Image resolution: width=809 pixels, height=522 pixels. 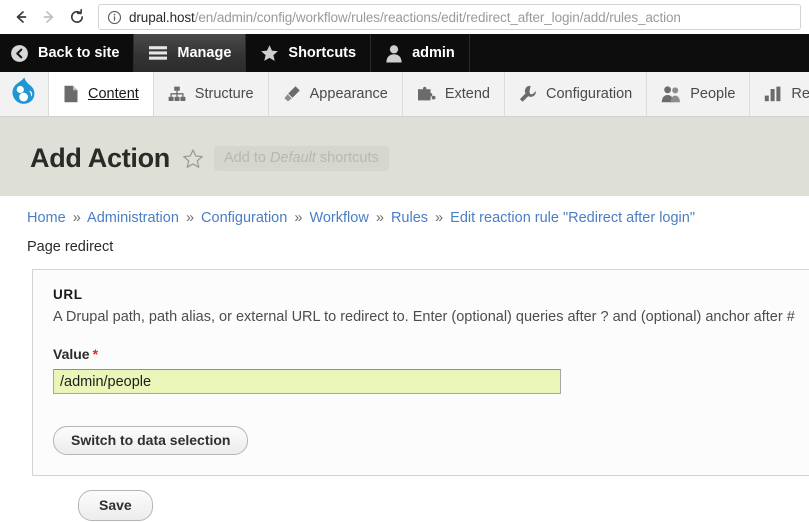 I want to click on url-domain: drupal.host, so click(x=162, y=17).